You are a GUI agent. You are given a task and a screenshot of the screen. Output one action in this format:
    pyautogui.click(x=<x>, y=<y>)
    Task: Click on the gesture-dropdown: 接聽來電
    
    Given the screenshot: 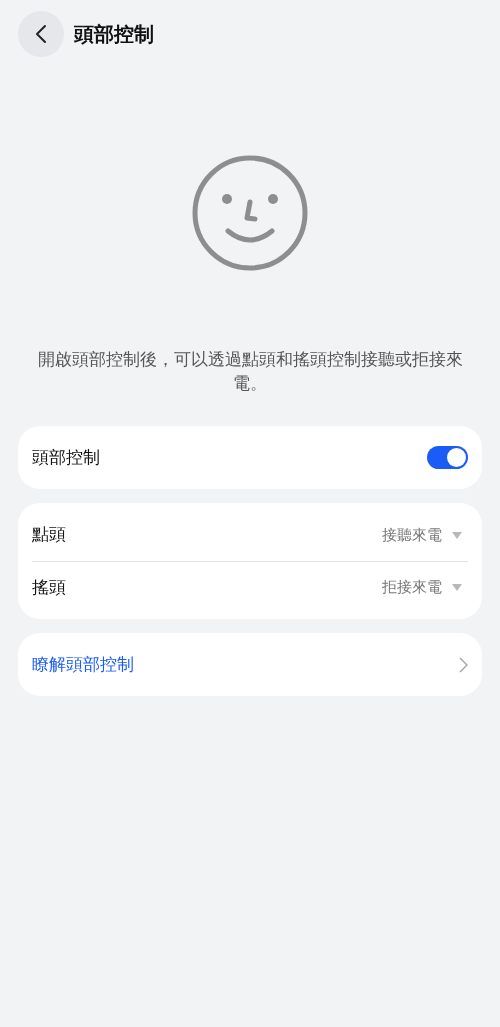 What is the action you would take?
    pyautogui.click(x=425, y=535)
    